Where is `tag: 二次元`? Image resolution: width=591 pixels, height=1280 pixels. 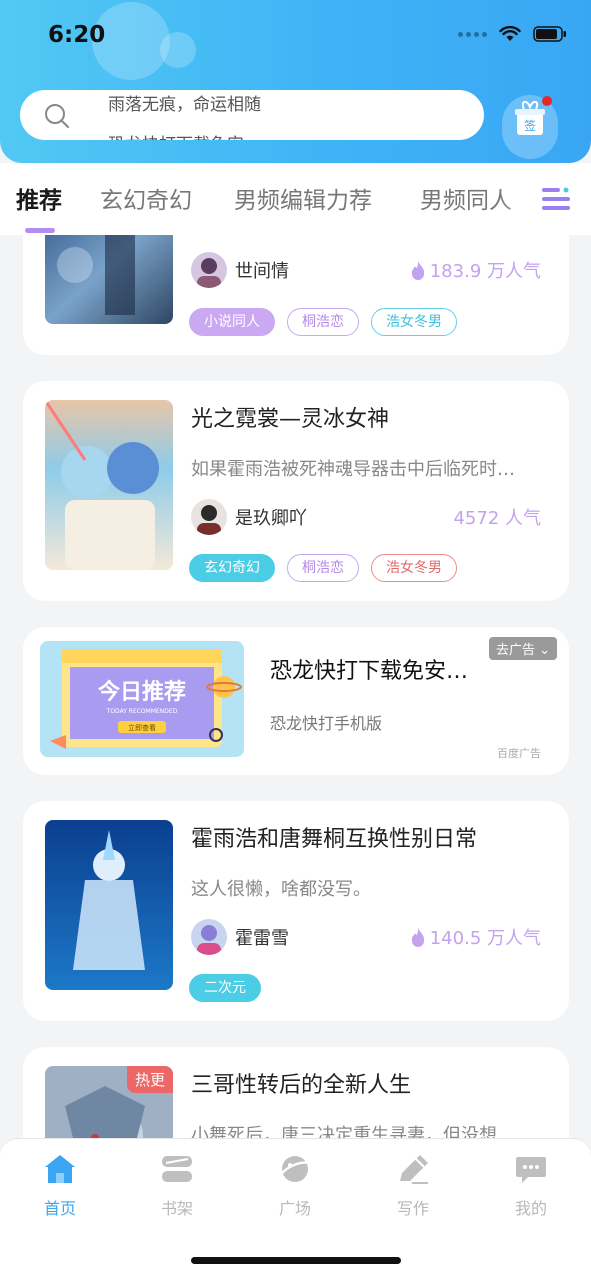 tag: 二次元 is located at coordinates (225, 988).